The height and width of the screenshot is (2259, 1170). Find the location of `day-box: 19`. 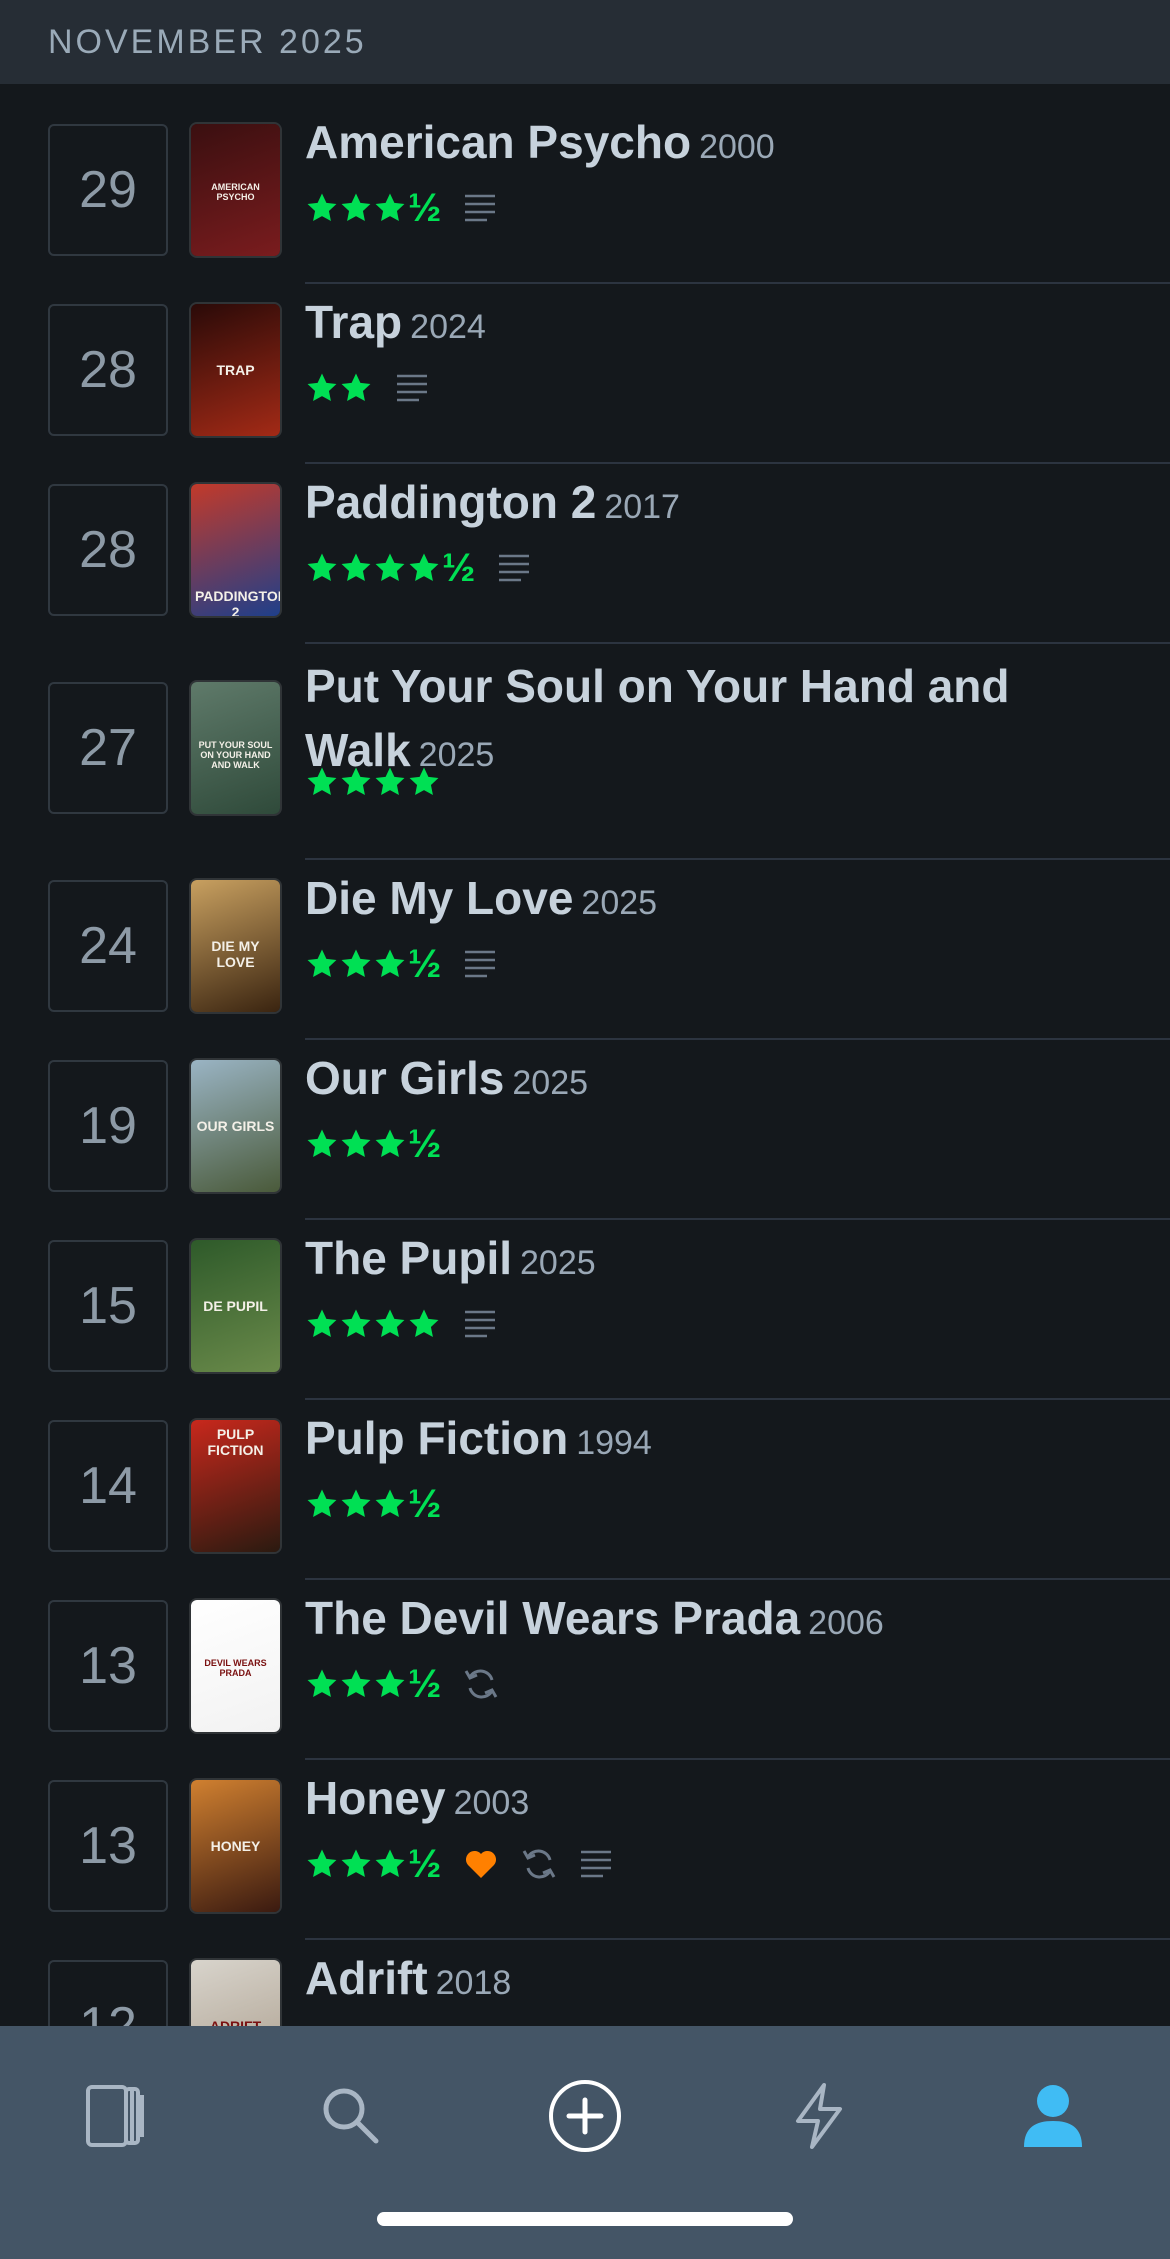

day-box: 19 is located at coordinates (108, 1126).